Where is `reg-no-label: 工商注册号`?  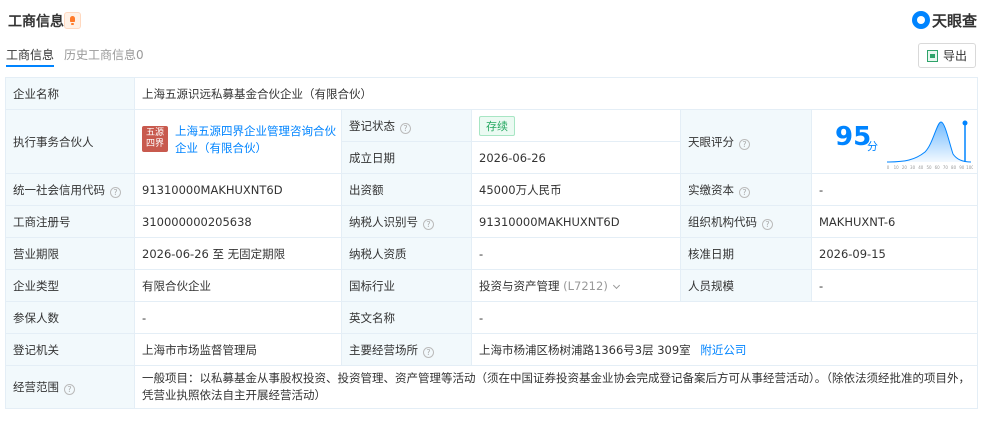 reg-no-label: 工商注册号 is located at coordinates (70, 221).